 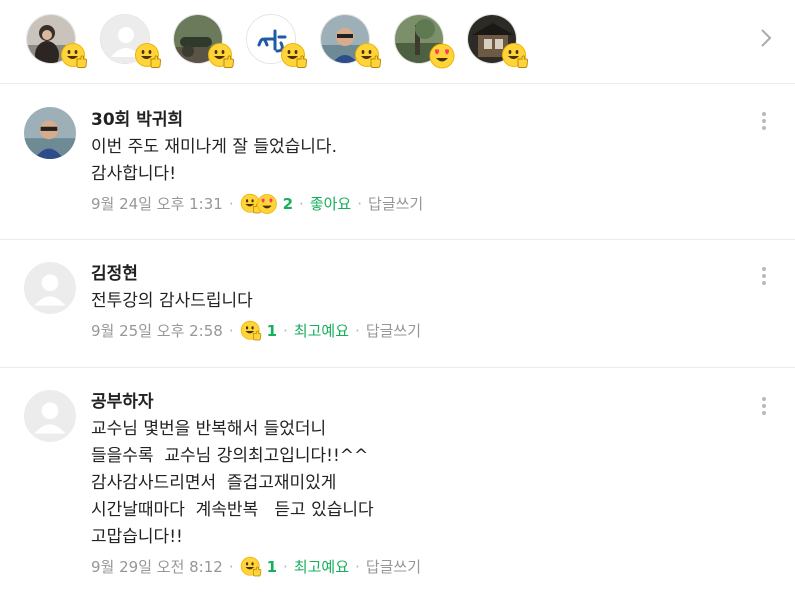 What do you see at coordinates (214, 483) in the screenshot?
I see `comment-line: 감사감사드리면서 즐겁고재미있게` at bounding box center [214, 483].